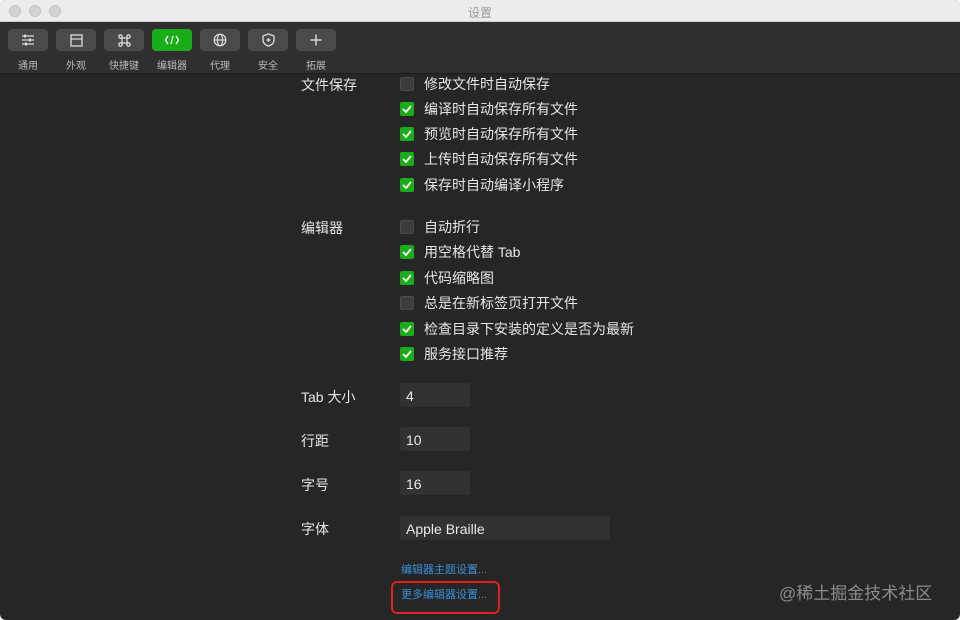 The height and width of the screenshot is (620, 960). I want to click on highlight-box, so click(445, 597).